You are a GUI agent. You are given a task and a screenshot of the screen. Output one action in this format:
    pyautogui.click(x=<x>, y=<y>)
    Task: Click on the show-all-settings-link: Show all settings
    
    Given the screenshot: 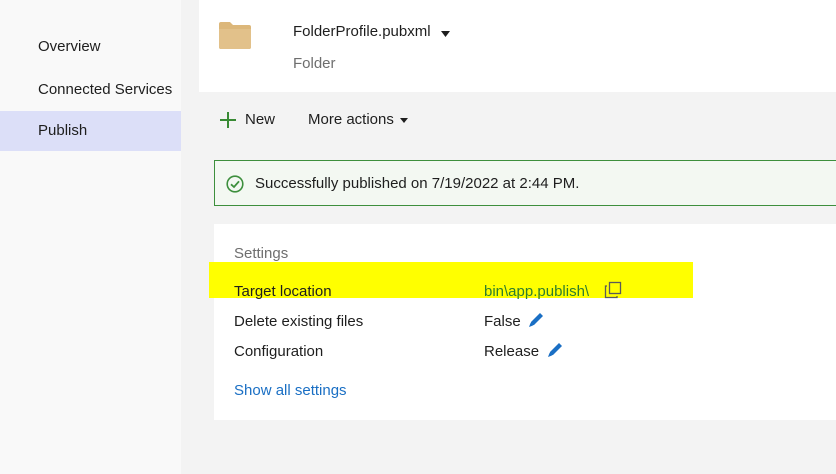 What is the action you would take?
    pyautogui.click(x=290, y=390)
    